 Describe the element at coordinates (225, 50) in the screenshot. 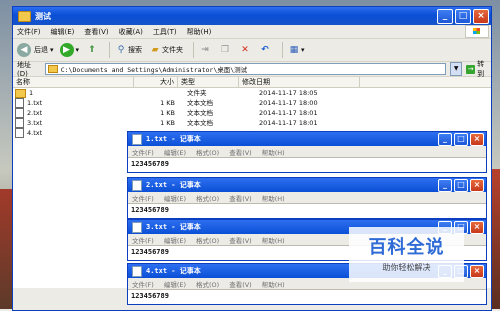

I see `copy-to-button: ❐` at that location.